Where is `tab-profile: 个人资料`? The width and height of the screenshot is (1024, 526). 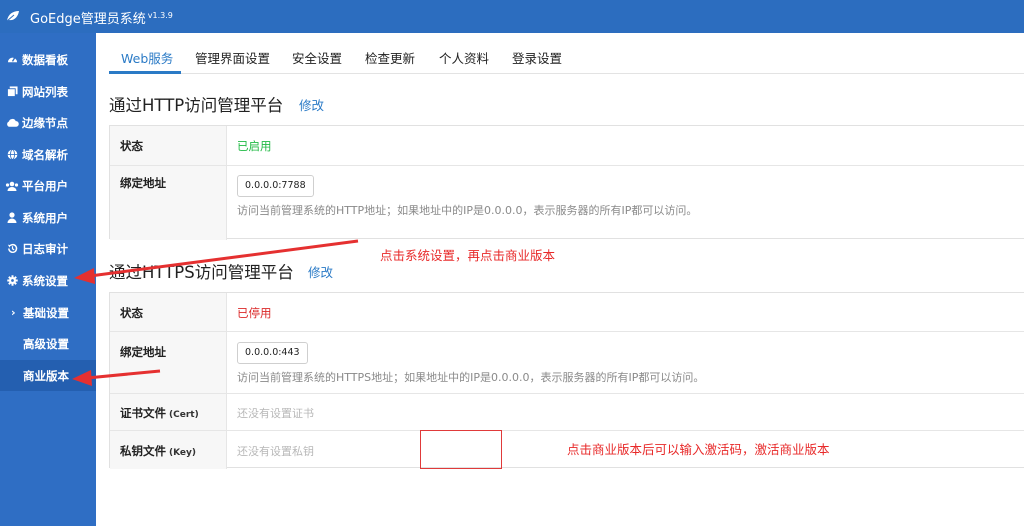
tab-profile: 个人资料 is located at coordinates (464, 57).